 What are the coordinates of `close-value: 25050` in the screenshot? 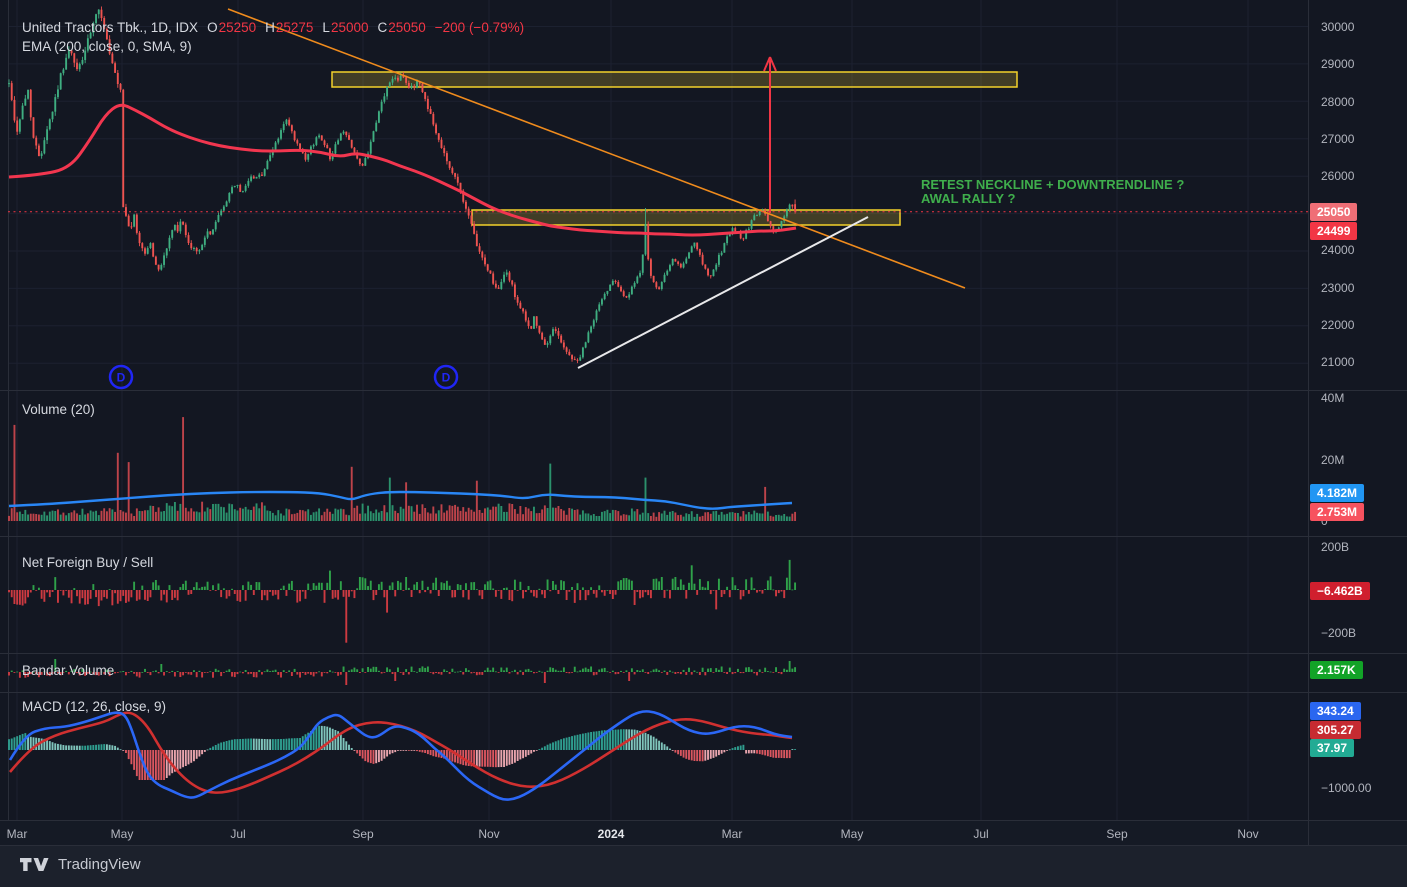 It's located at (407, 27).